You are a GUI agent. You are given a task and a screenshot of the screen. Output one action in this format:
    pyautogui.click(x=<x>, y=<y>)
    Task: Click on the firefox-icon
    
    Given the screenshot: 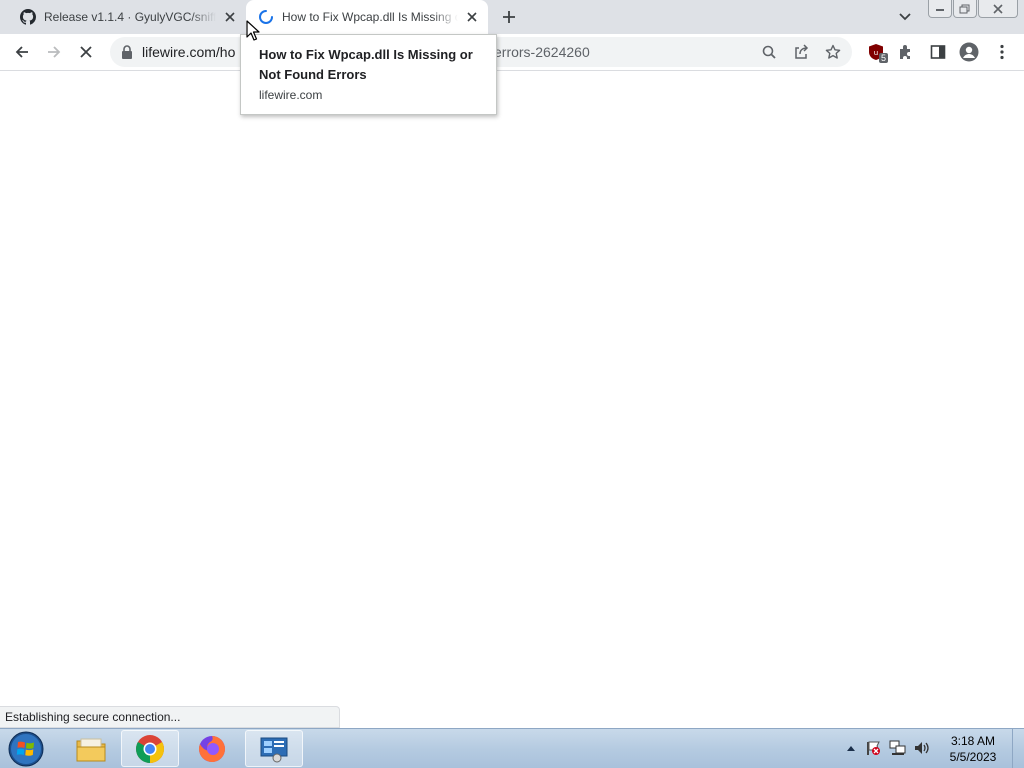 What is the action you would take?
    pyautogui.click(x=212, y=748)
    